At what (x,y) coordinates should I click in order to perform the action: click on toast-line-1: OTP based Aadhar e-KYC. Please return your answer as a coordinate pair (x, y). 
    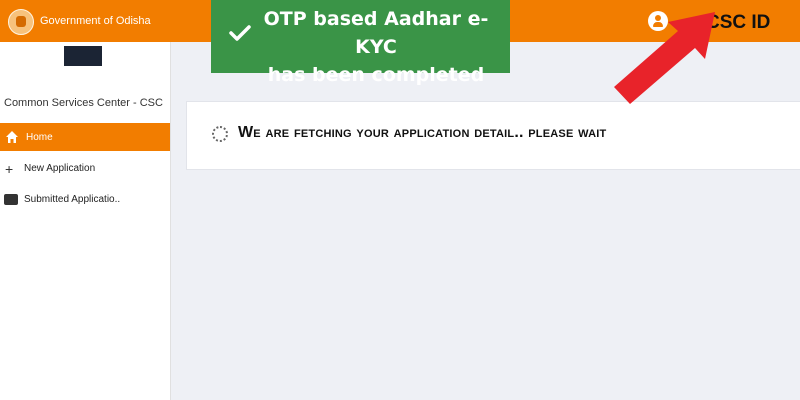
    Looking at the image, I should click on (376, 33).